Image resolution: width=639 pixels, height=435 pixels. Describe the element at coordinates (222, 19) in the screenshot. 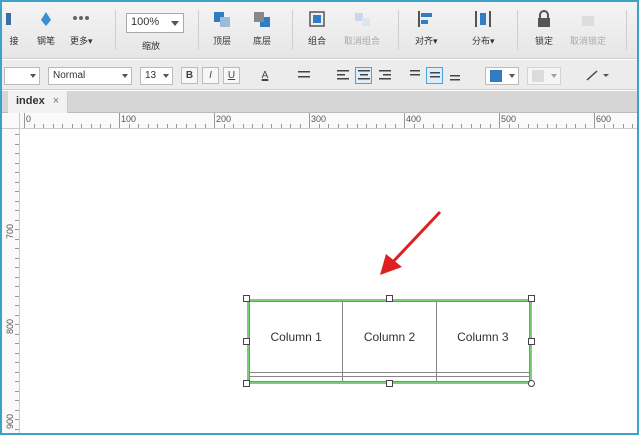

I see `bring-to-front-icon` at that location.